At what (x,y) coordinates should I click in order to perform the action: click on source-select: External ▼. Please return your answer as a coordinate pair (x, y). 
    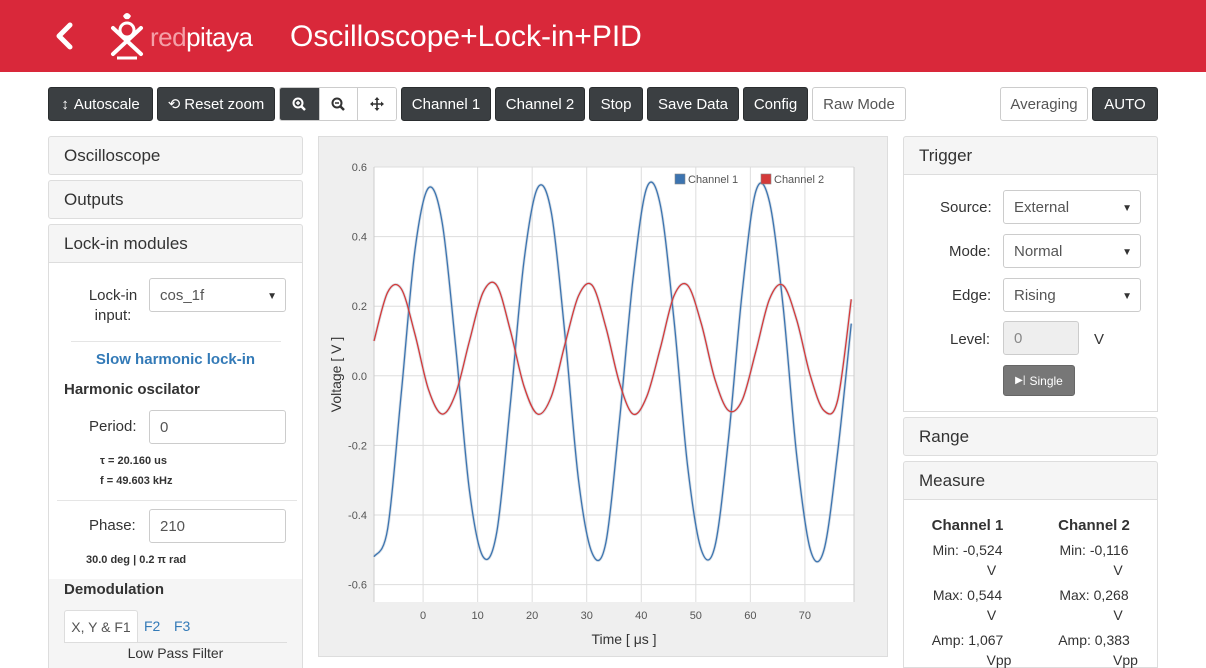
    Looking at the image, I should click on (1072, 207).